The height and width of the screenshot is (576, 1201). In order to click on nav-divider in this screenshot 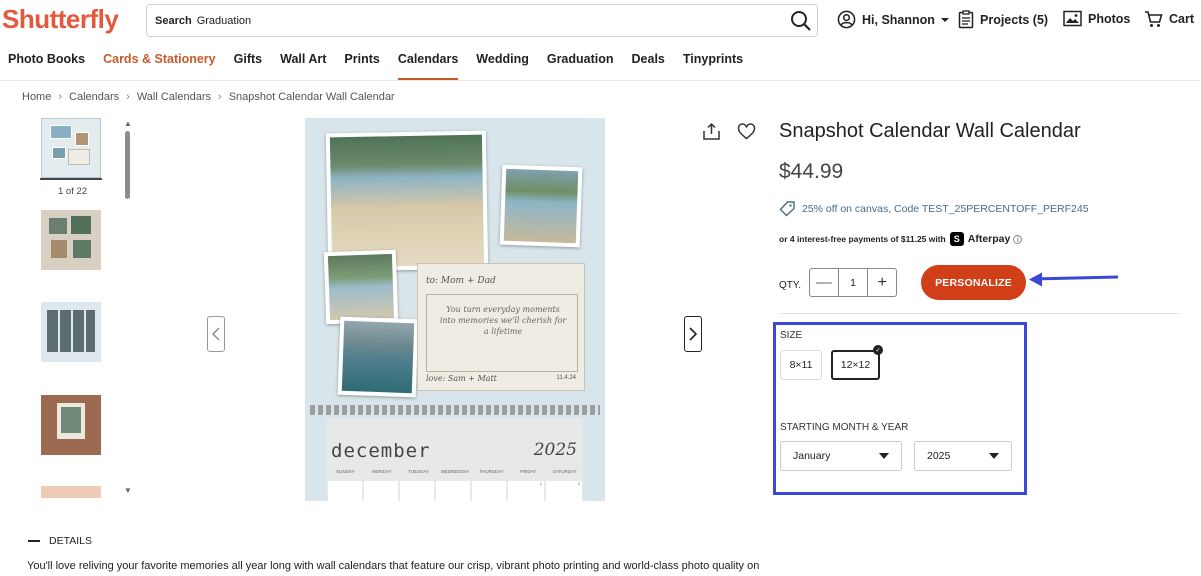, I will do `click(600, 80)`.